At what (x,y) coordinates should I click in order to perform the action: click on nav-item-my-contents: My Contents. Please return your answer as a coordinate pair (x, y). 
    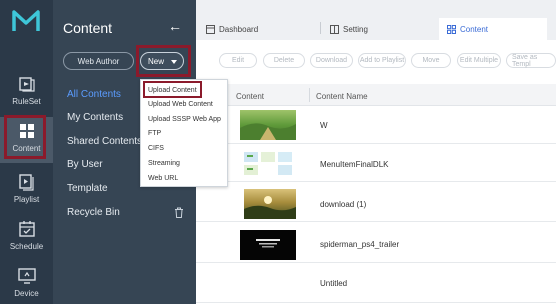
    Looking at the image, I should click on (95, 117).